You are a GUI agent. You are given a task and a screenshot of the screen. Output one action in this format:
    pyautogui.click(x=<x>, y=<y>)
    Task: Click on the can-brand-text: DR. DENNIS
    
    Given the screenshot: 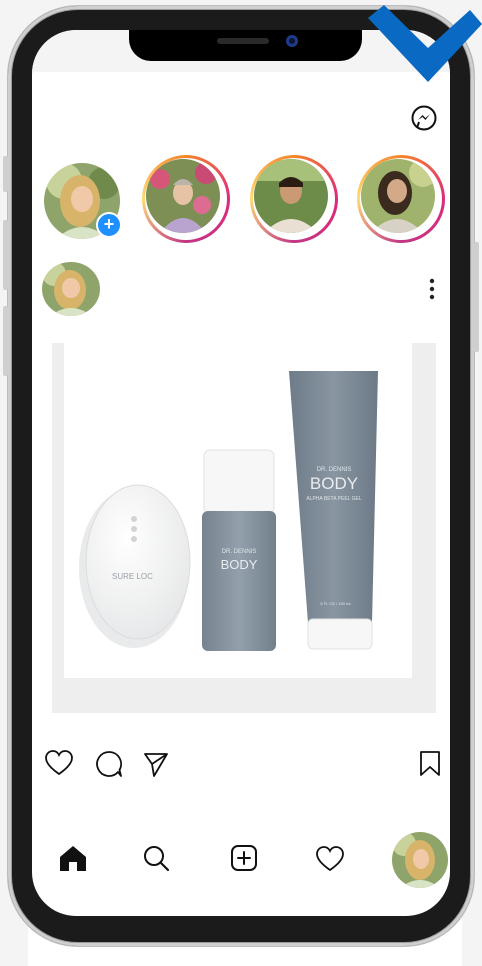 What is the action you would take?
    pyautogui.click(x=239, y=552)
    